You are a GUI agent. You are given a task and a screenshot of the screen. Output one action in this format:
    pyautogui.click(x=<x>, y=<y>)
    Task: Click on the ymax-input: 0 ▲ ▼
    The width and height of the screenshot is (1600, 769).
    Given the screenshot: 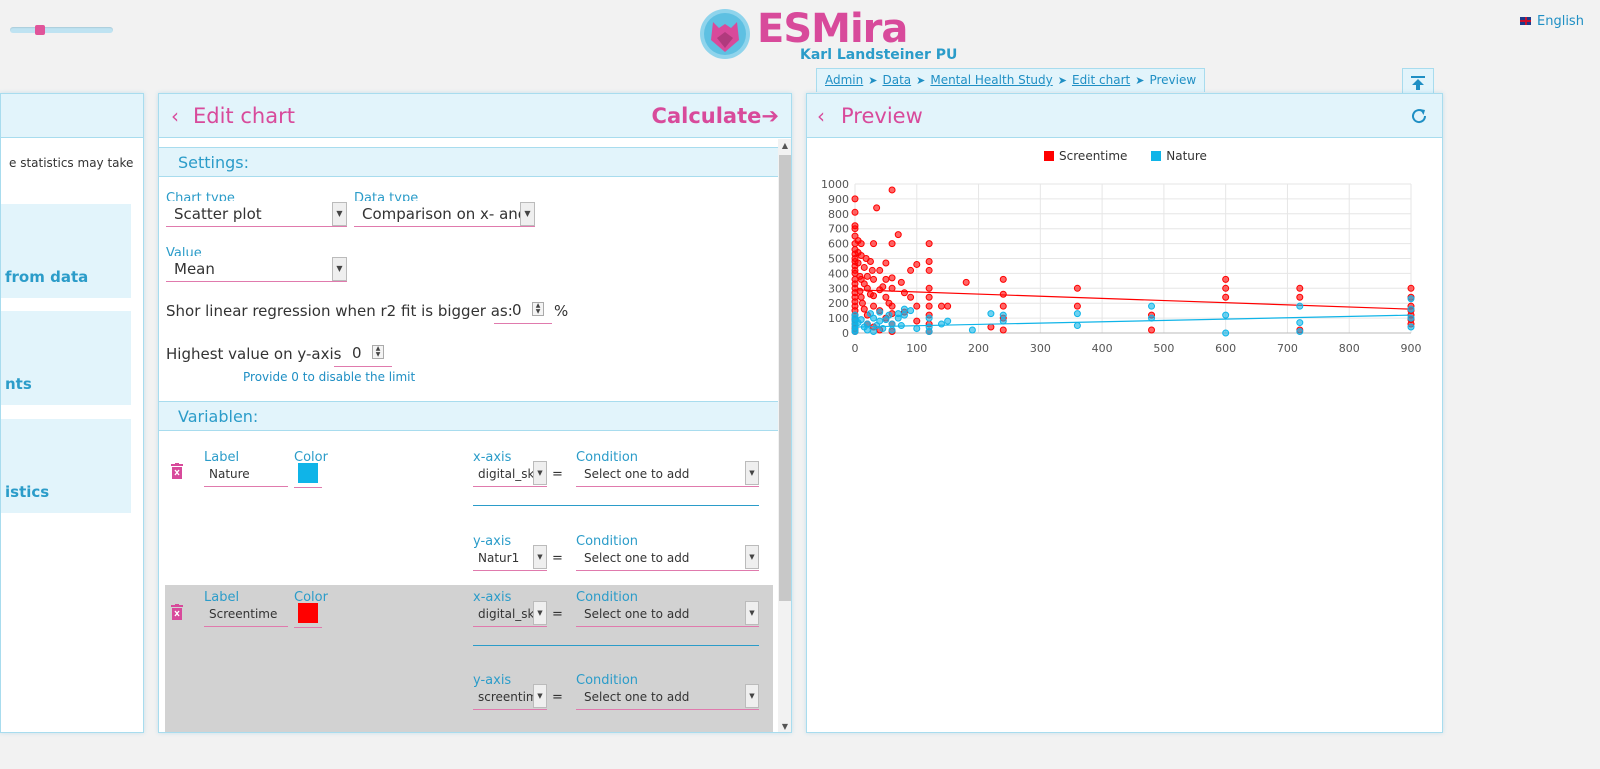 What is the action you would take?
    pyautogui.click(x=363, y=353)
    